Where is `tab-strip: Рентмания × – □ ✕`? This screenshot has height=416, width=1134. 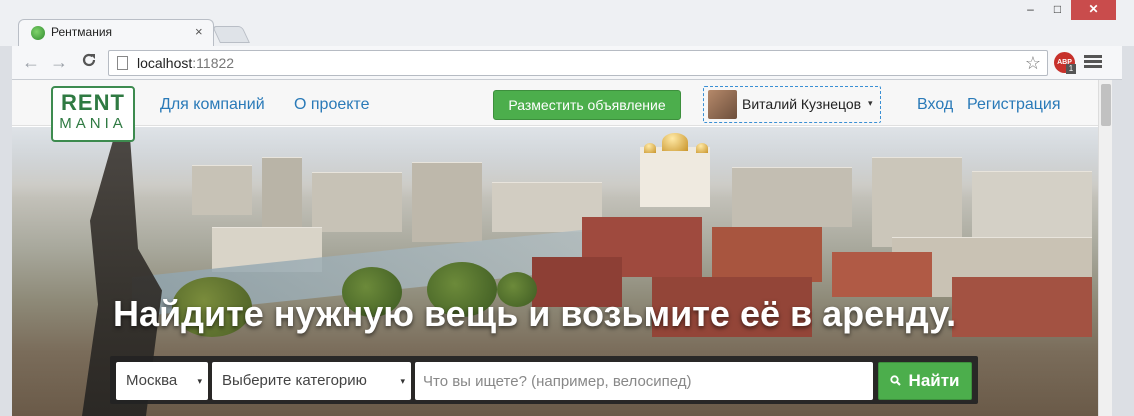 tab-strip: Рентмания × – □ ✕ is located at coordinates (567, 23).